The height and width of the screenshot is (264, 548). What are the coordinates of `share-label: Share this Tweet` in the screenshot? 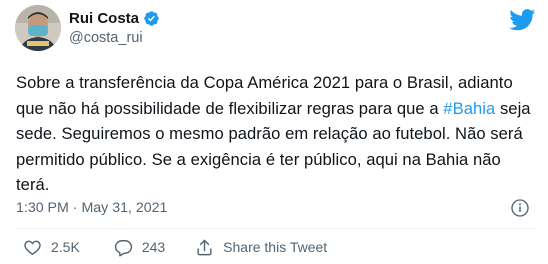 It's located at (275, 247).